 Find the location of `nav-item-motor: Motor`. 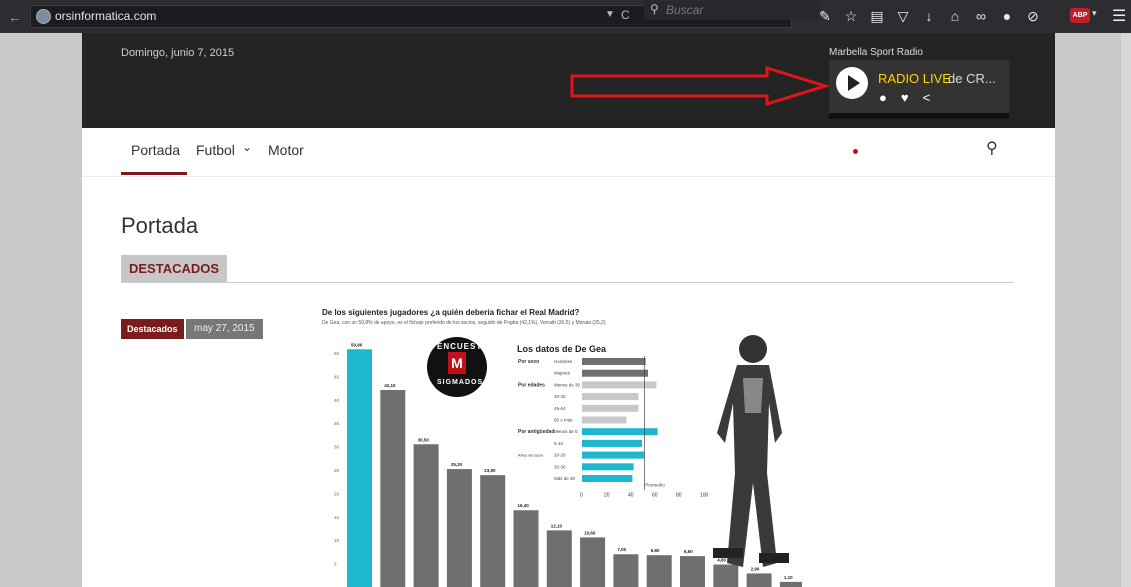

nav-item-motor: Motor is located at coordinates (286, 150).